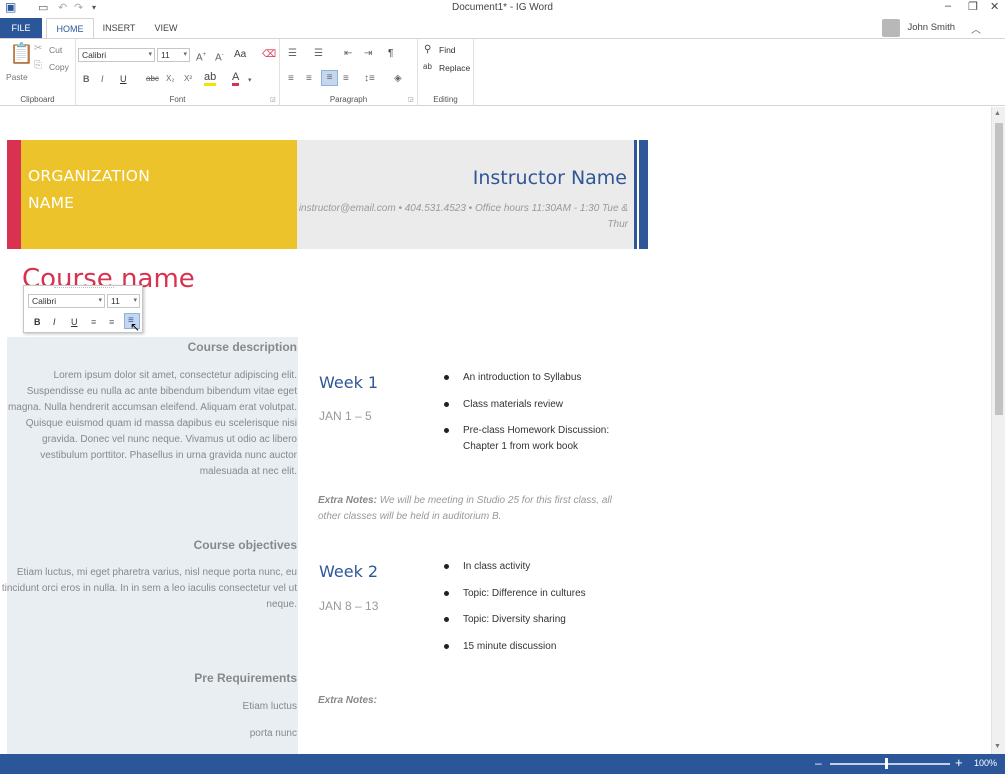  Describe the element at coordinates (93, 322) in the screenshot. I see `mini-align-left-icon: ≡` at that location.